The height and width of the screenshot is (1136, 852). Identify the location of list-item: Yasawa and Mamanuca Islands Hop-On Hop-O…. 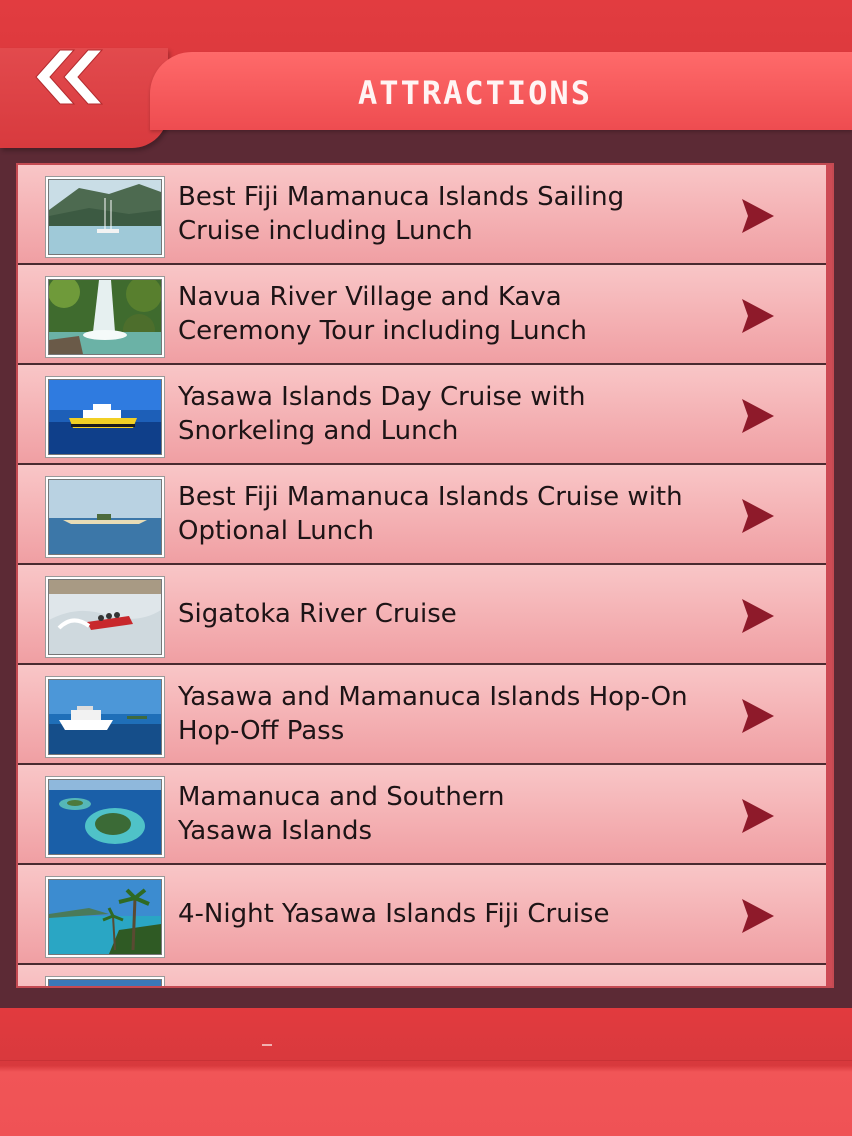
(422, 715).